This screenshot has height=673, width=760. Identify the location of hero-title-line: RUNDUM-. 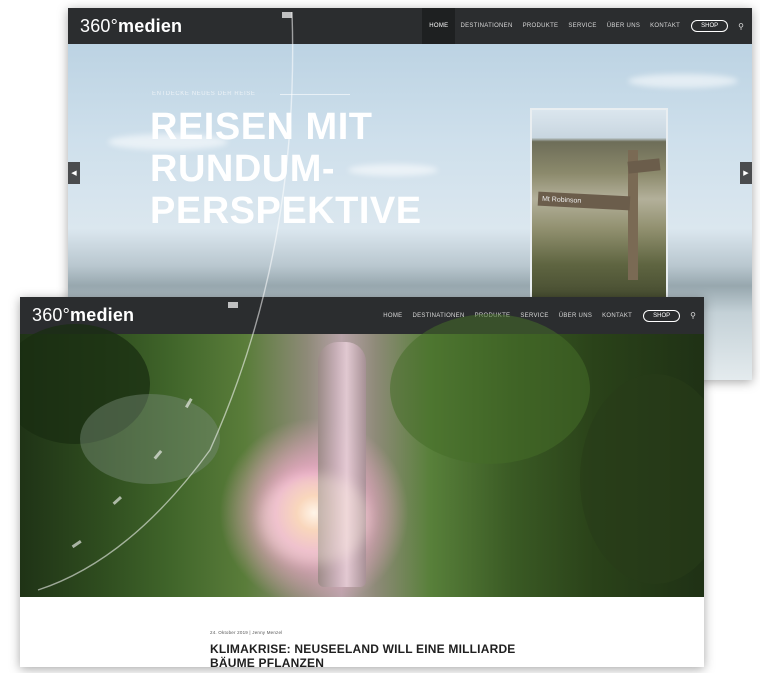
(243, 169).